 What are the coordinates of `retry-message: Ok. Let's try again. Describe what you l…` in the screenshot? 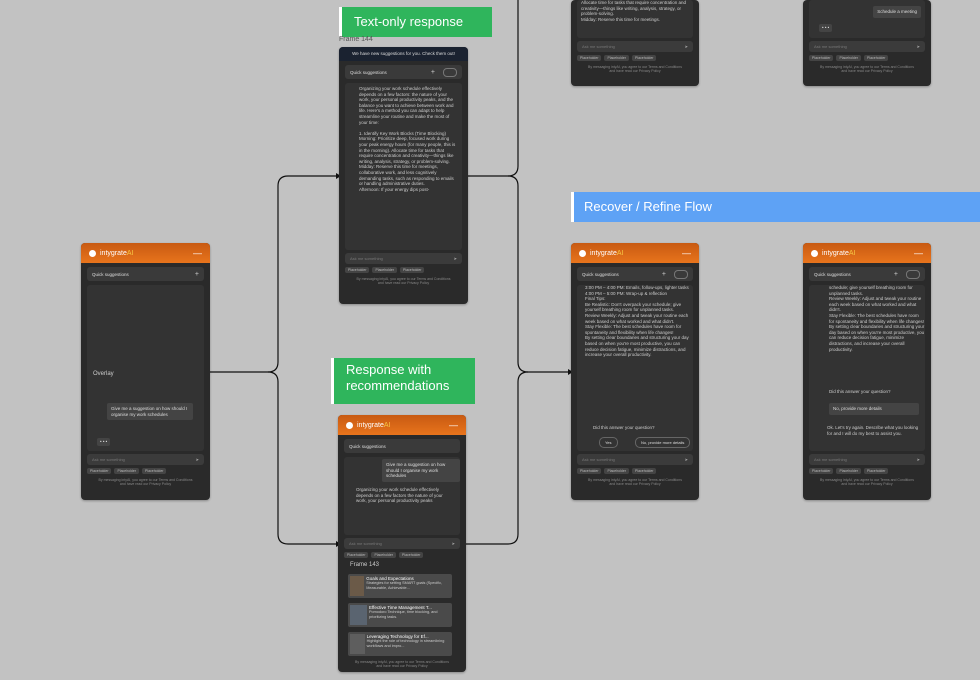 It's located at (873, 430).